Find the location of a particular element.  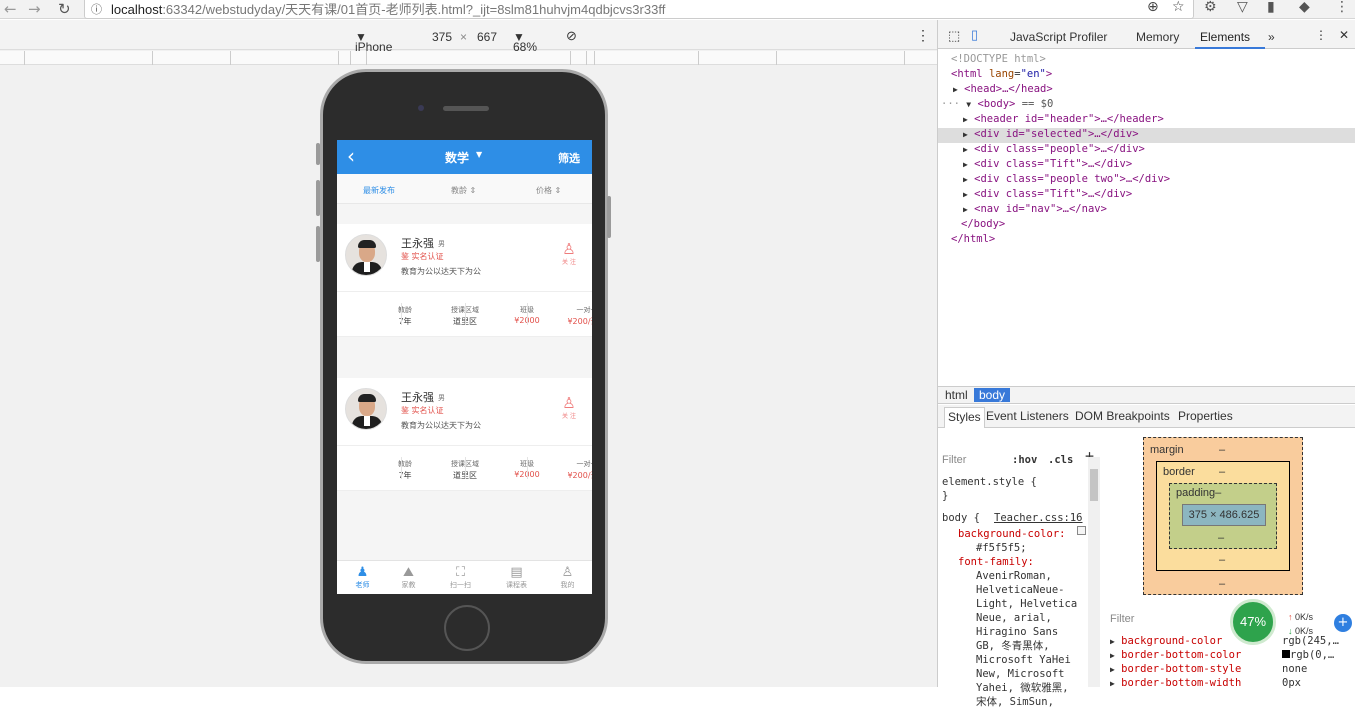

sort-experience: 教龄 ⇕ is located at coordinates (463, 190).